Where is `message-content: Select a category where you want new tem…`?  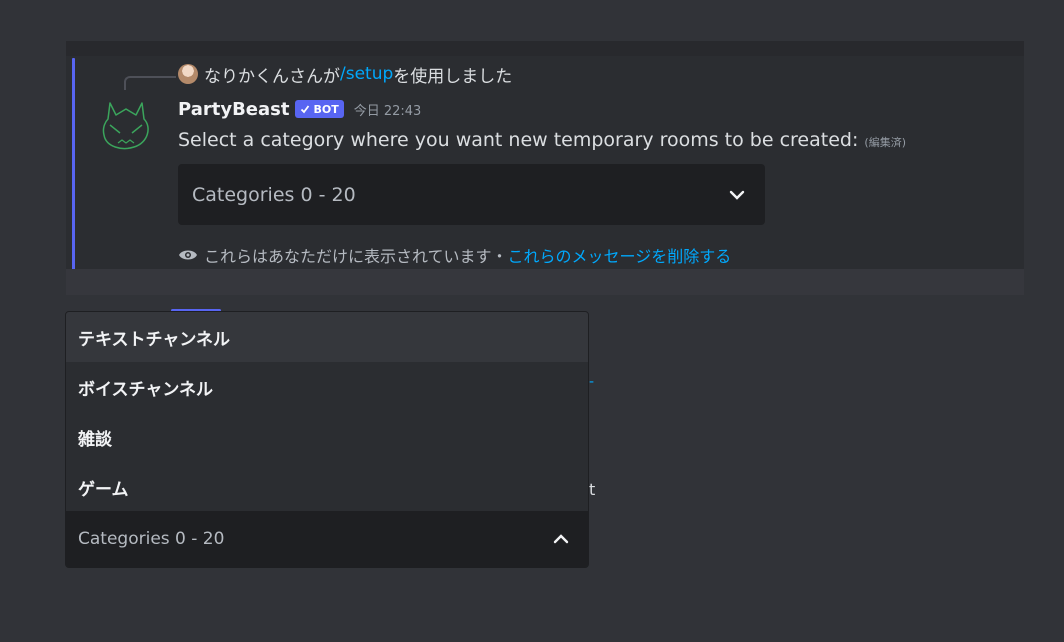
message-content: Select a category where you want new tem… is located at coordinates (542, 140).